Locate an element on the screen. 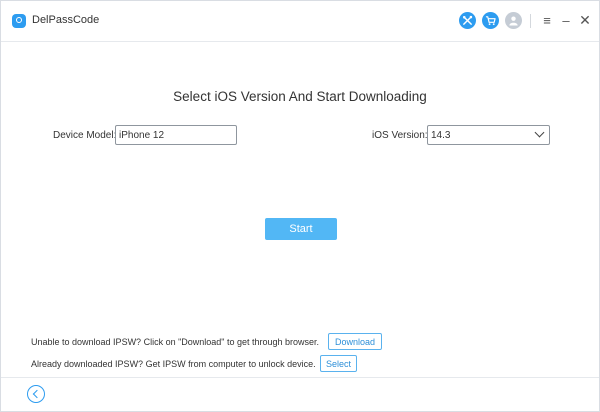 The height and width of the screenshot is (412, 600). select-button: Select is located at coordinates (338, 363).